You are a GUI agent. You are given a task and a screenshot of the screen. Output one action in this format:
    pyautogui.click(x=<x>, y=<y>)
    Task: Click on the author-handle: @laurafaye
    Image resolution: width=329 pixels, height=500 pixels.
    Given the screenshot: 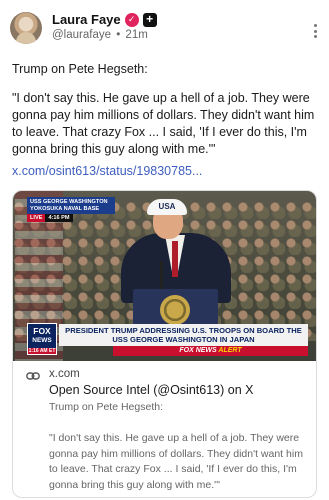 What is the action you would take?
    pyautogui.click(x=81, y=35)
    